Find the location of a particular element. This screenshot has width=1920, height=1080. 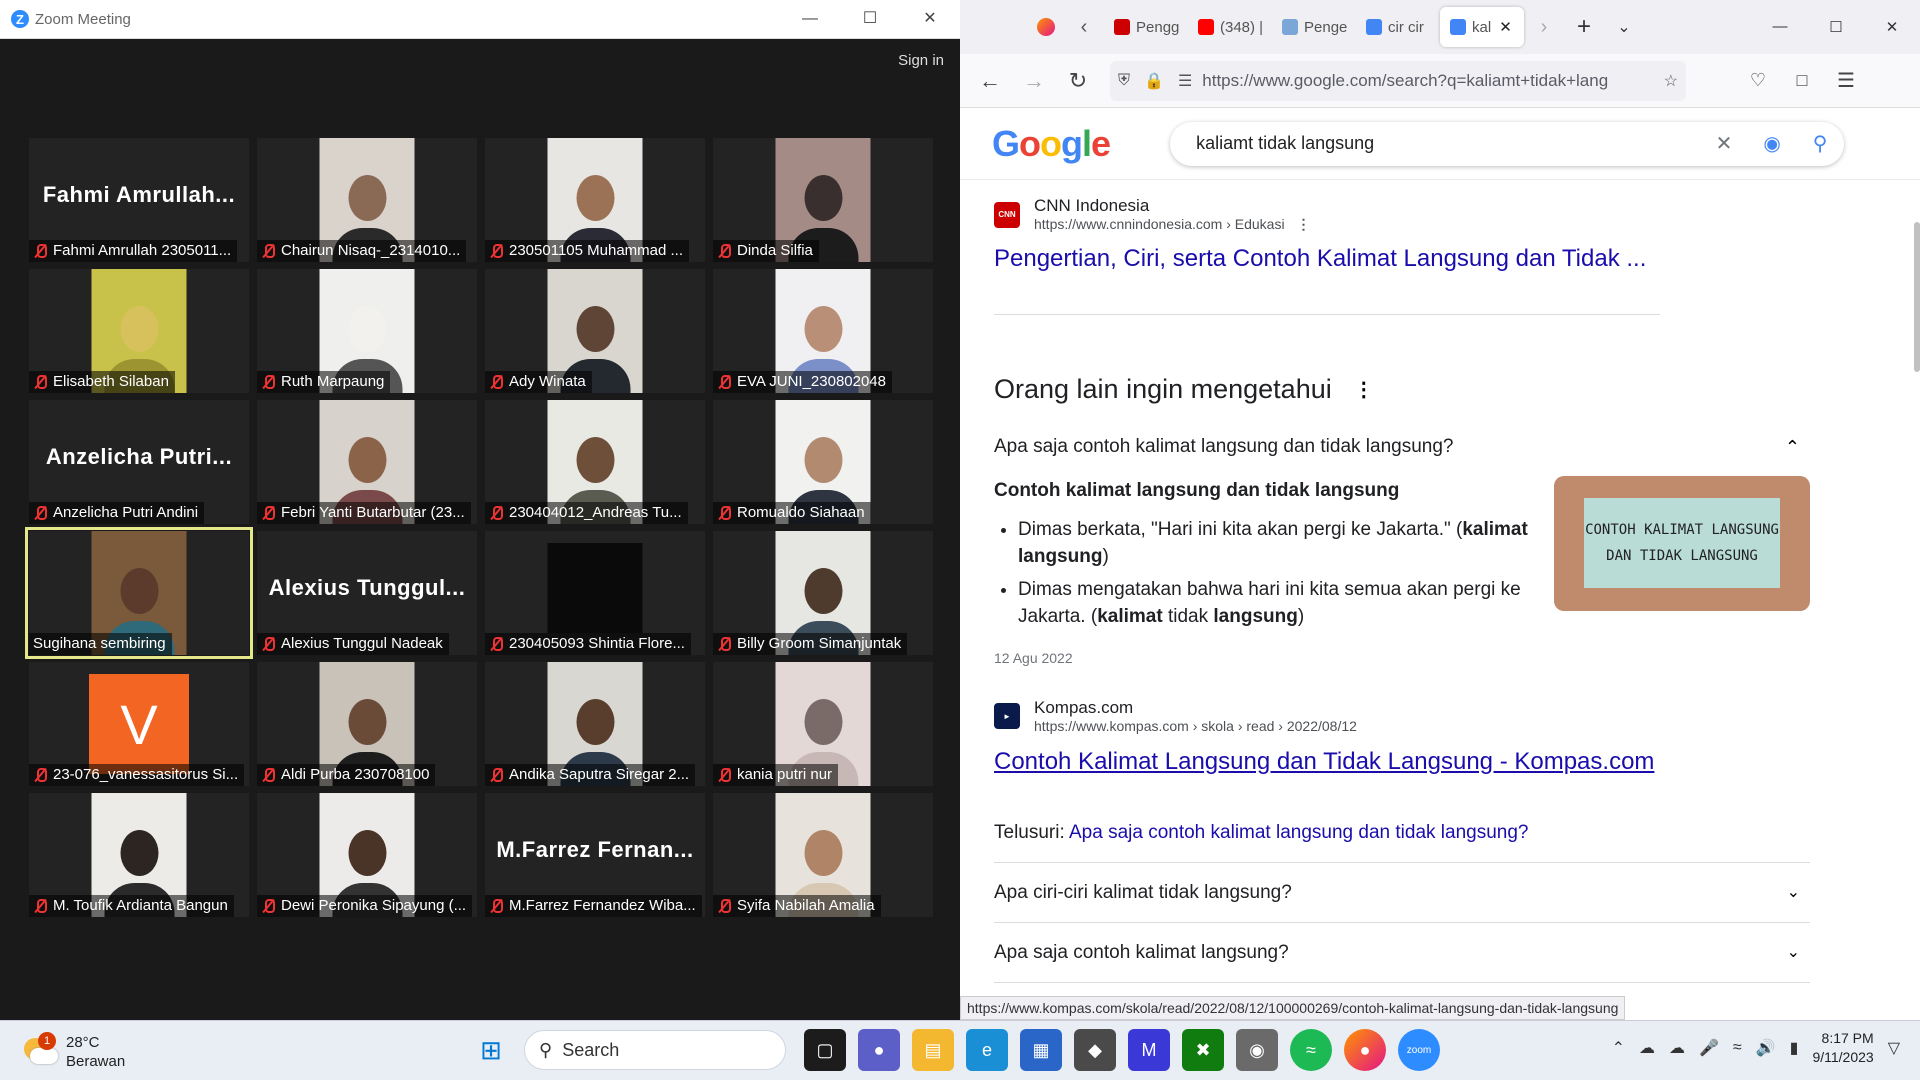

participant-tile: Ady Winata is located at coordinates (595, 331).